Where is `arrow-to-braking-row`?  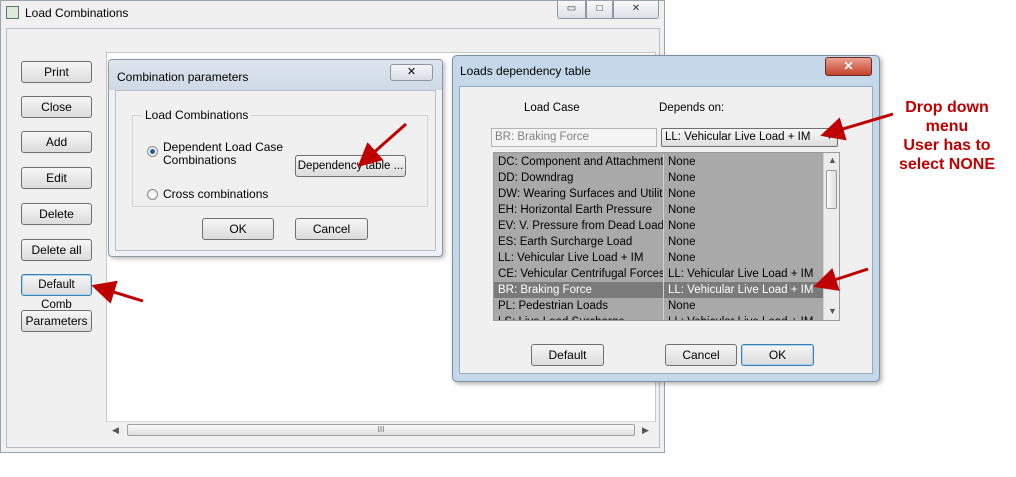 arrow-to-braking-row is located at coordinates (841, 279).